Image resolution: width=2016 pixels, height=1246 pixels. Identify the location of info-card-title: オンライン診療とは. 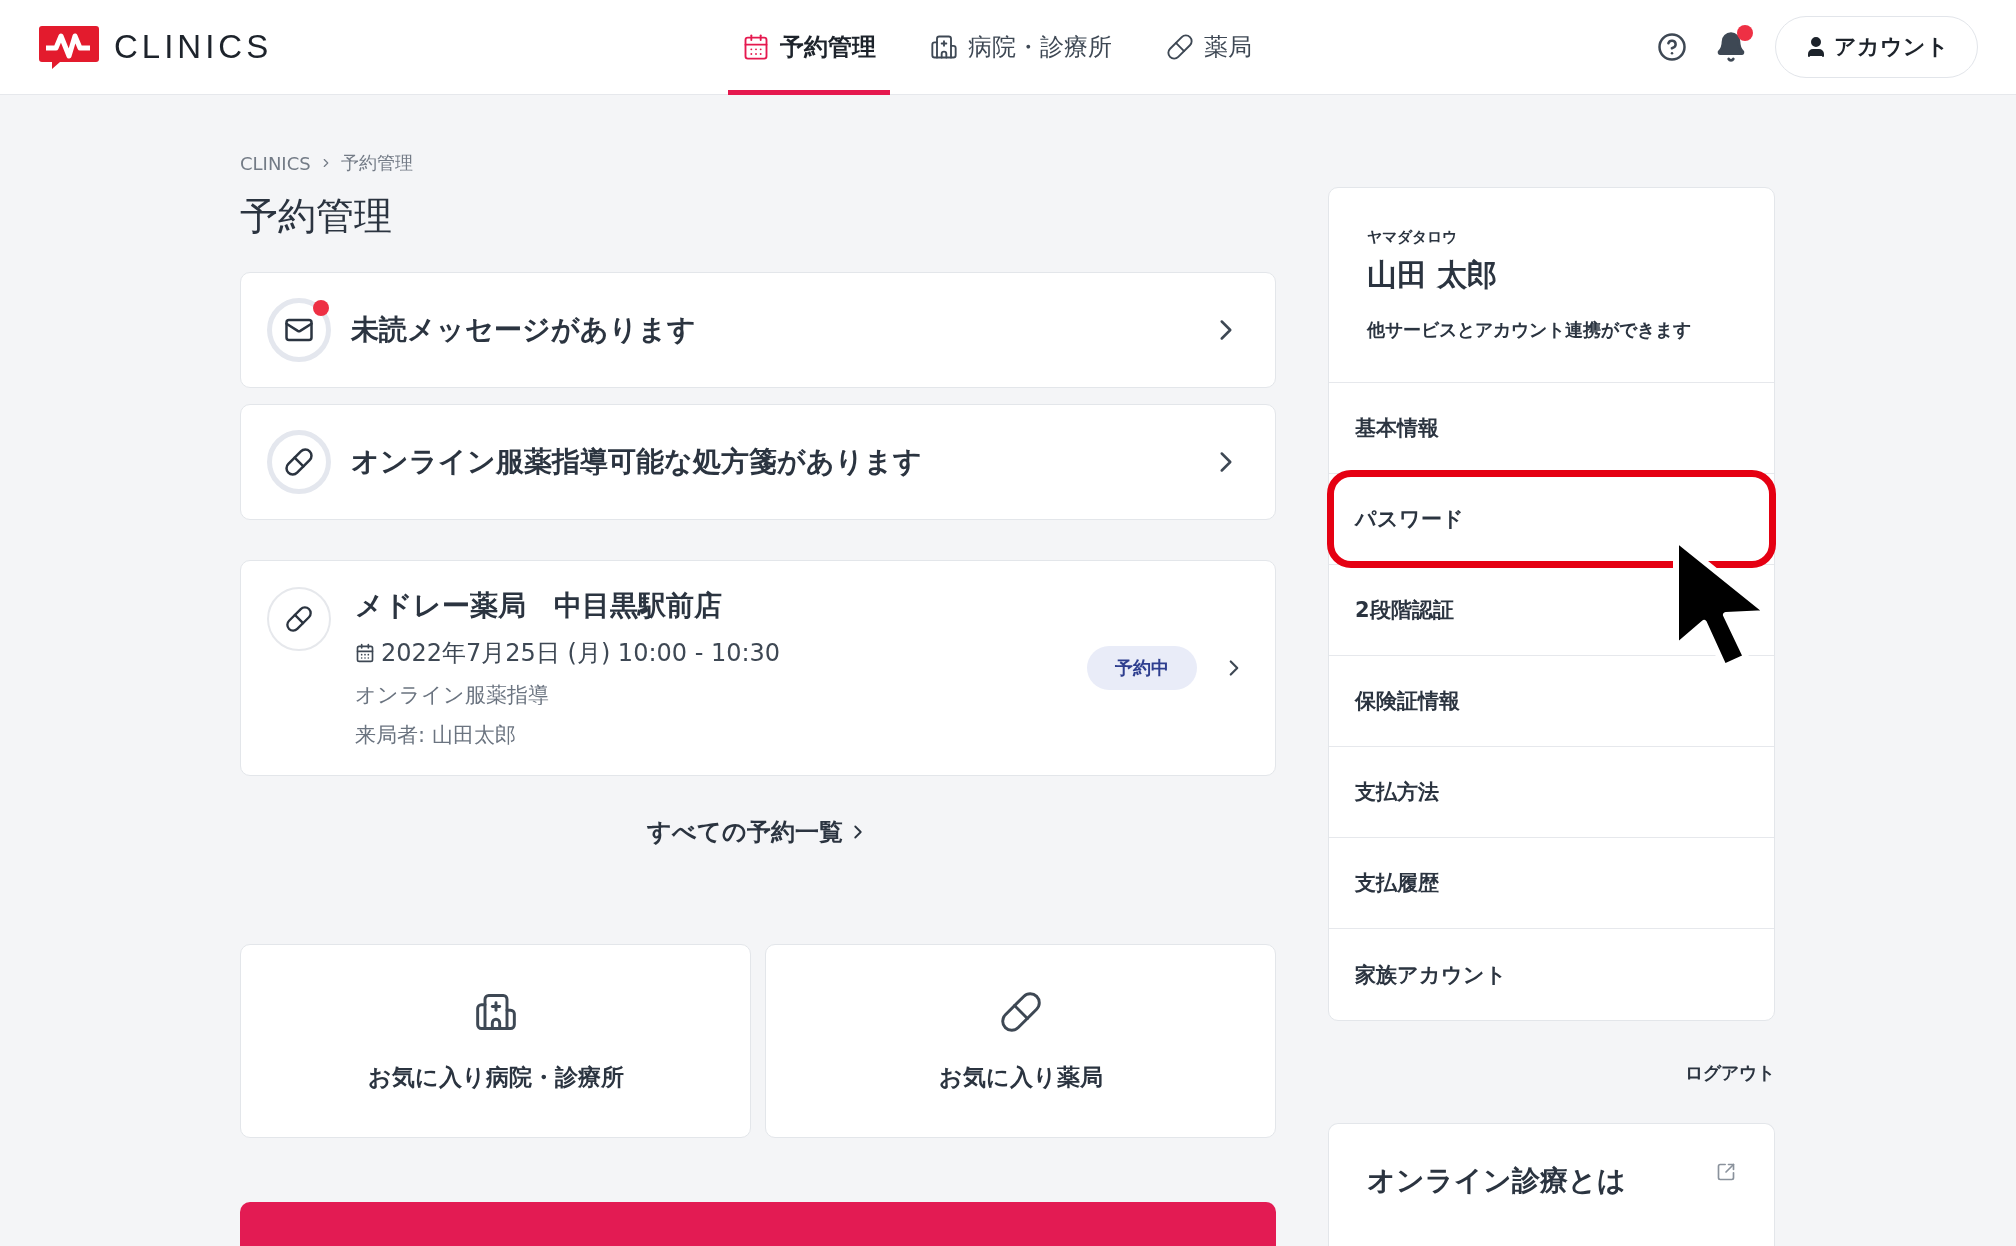
(1496, 1181).